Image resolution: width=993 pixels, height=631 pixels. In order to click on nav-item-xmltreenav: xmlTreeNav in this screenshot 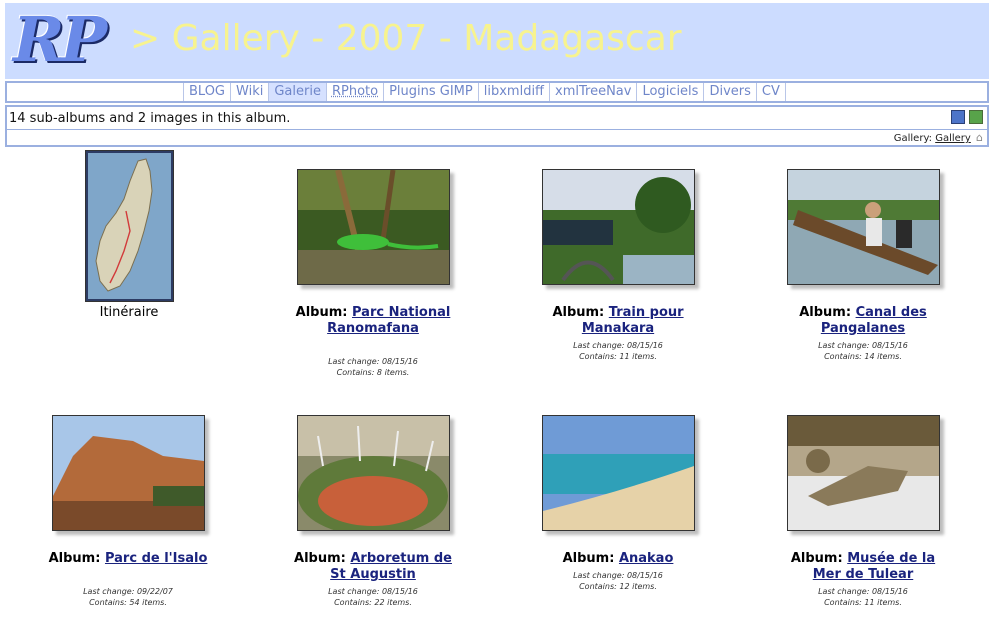, I will do `click(592, 92)`.